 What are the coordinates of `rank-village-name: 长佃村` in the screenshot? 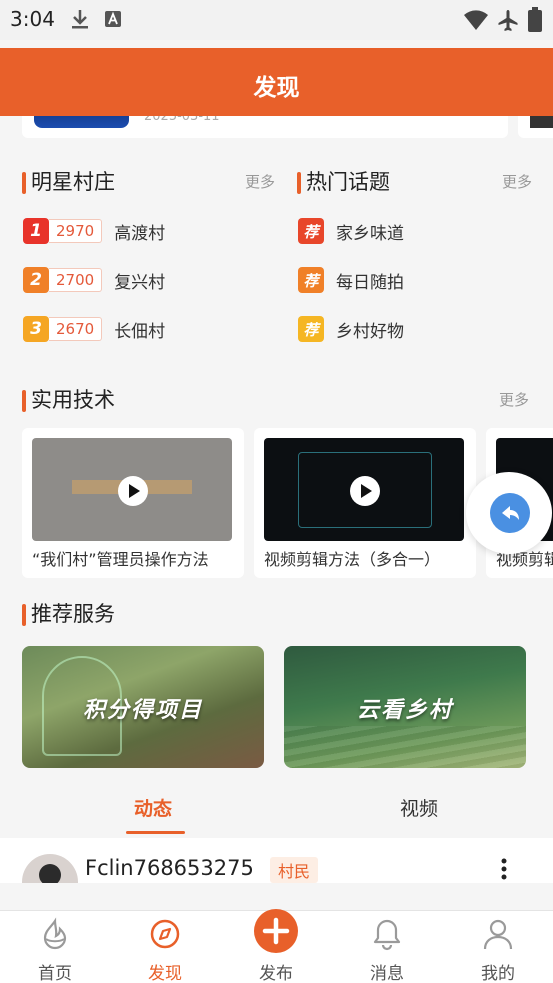 It's located at (140, 331).